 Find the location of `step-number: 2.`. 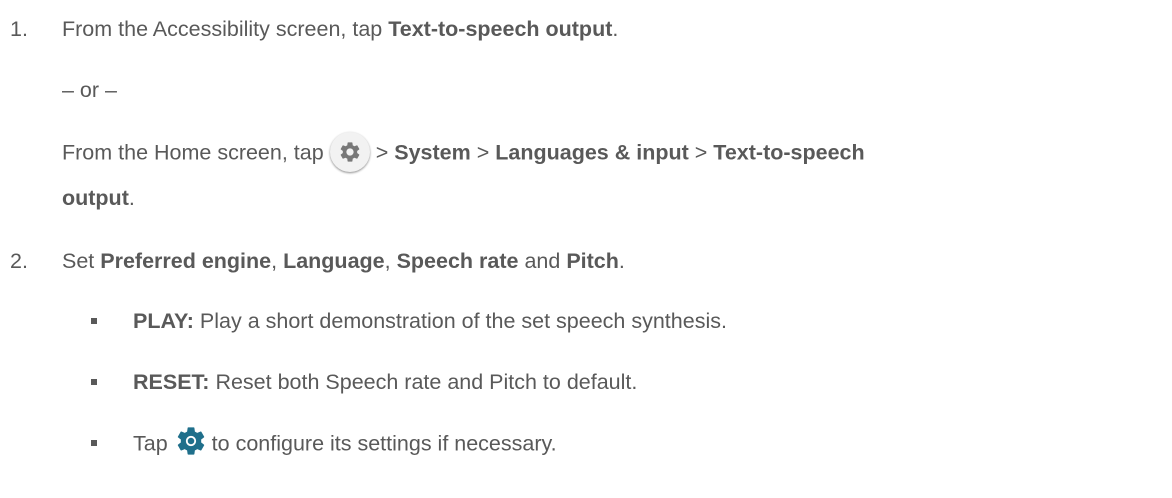

step-number: 2. is located at coordinates (19, 261).